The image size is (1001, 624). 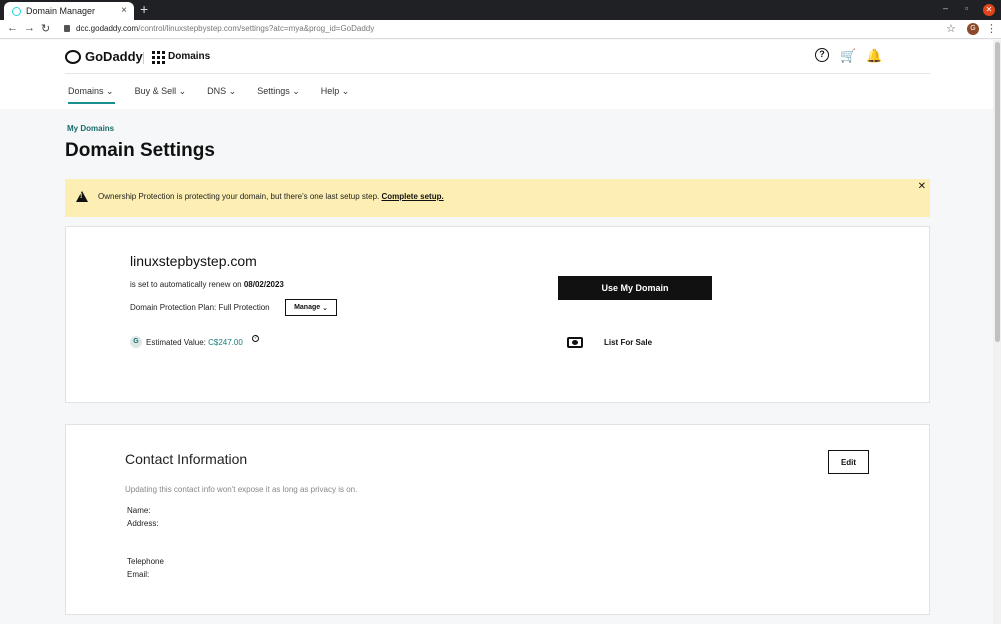 What do you see at coordinates (575, 342) in the screenshot?
I see `list-for-sale-icon` at bounding box center [575, 342].